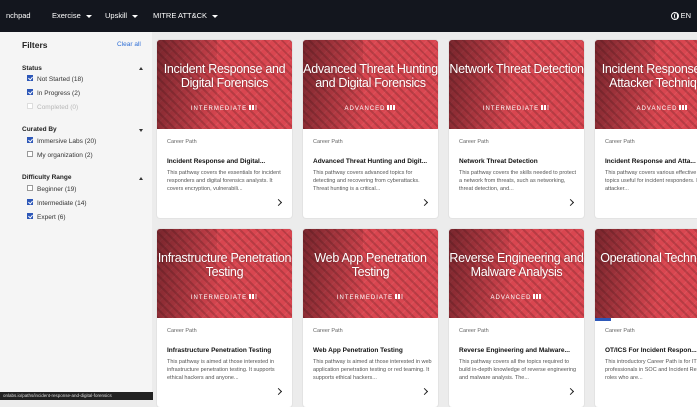 Image resolution: width=697 pixels, height=407 pixels. Describe the element at coordinates (224, 265) in the screenshot. I see `card-image-title: Infrastructure Penetration Testing` at that location.